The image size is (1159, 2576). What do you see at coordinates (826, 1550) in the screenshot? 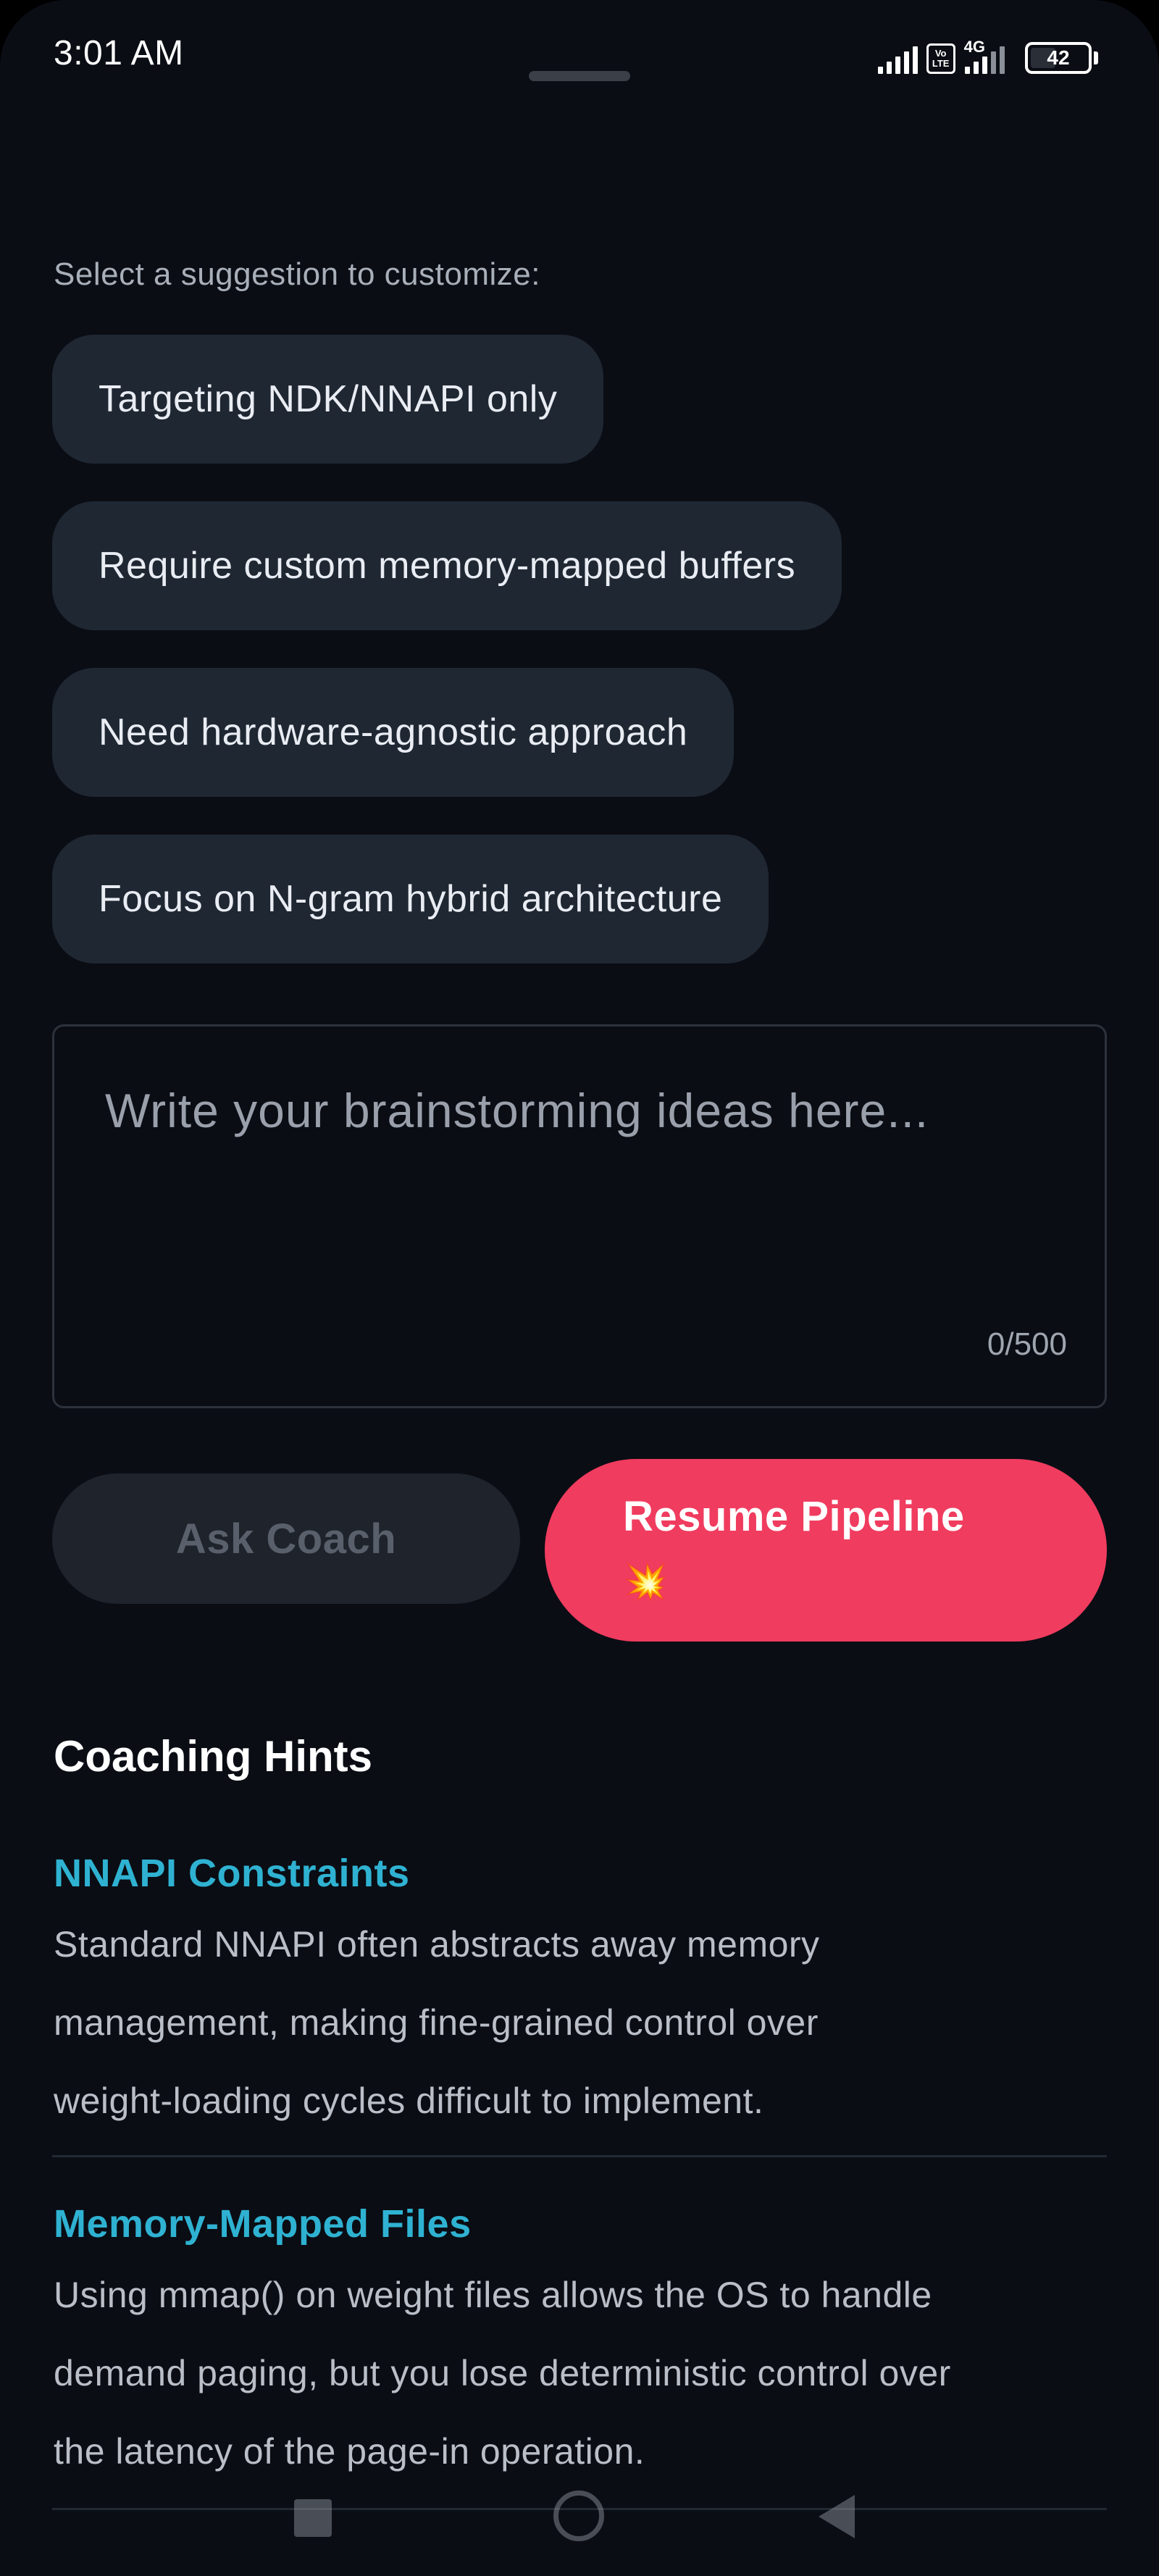
I see `resume-pipeline-button: Resume Pipeline 💥` at bounding box center [826, 1550].